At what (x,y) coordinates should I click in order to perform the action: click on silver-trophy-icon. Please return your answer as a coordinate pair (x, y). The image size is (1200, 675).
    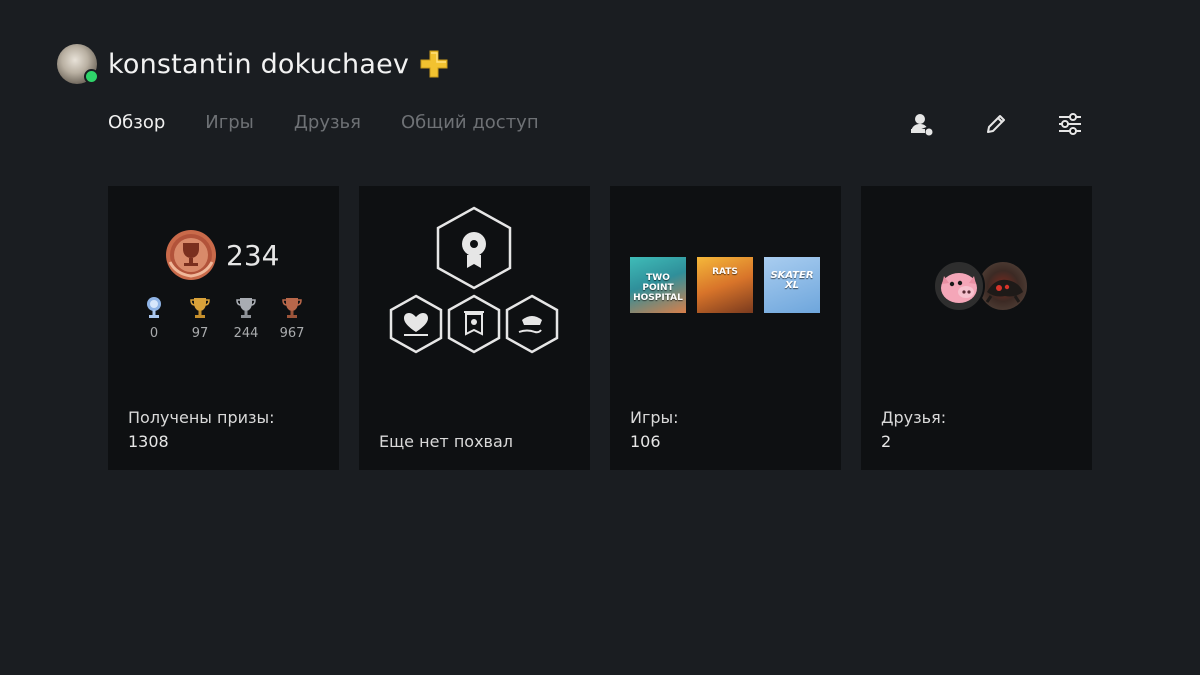
    Looking at the image, I should click on (246, 308).